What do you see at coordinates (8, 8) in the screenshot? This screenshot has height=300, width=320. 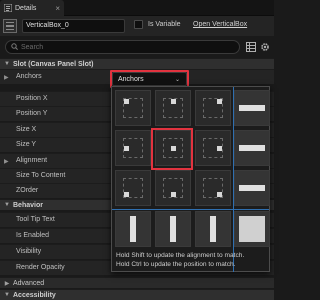 I see `details-tab-icon` at bounding box center [8, 8].